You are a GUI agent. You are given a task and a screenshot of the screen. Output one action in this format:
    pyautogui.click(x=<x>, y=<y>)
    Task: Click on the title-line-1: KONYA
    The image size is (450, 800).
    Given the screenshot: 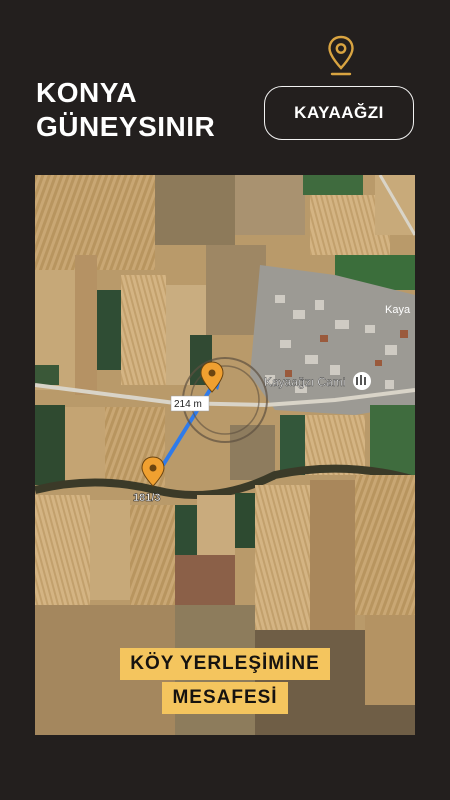 What is the action you would take?
    pyautogui.click(x=87, y=92)
    